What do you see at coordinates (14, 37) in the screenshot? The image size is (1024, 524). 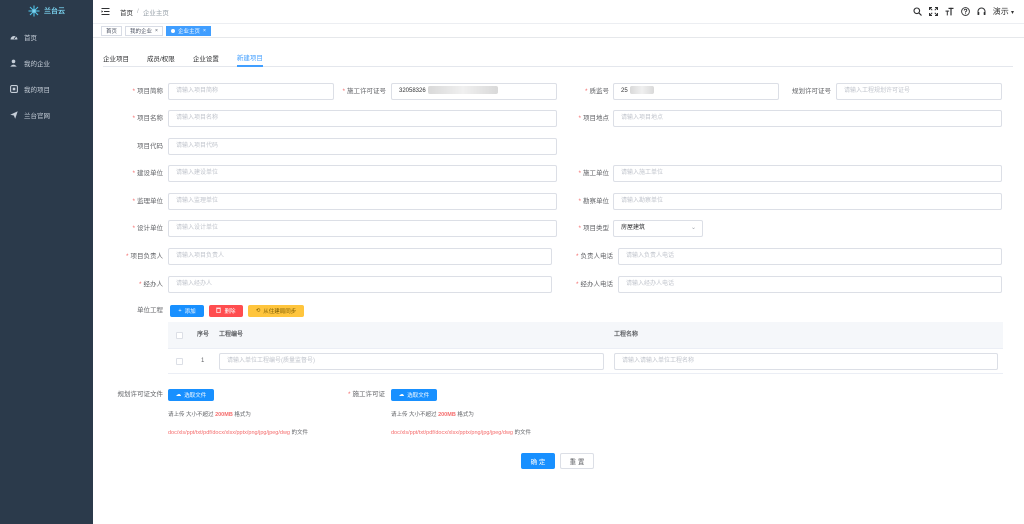 I see `dashboard-icon` at bounding box center [14, 37].